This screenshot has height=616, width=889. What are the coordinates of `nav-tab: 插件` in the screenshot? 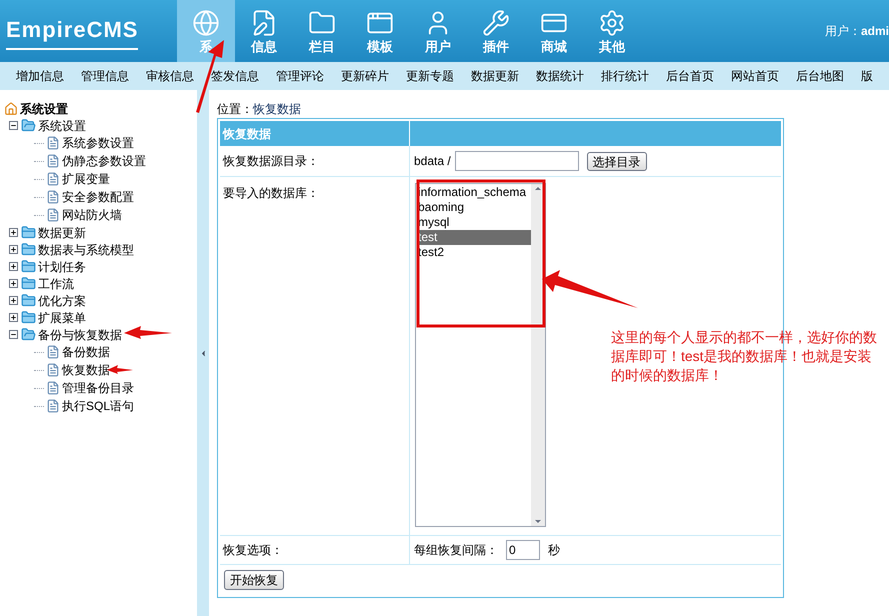 It's located at (496, 31).